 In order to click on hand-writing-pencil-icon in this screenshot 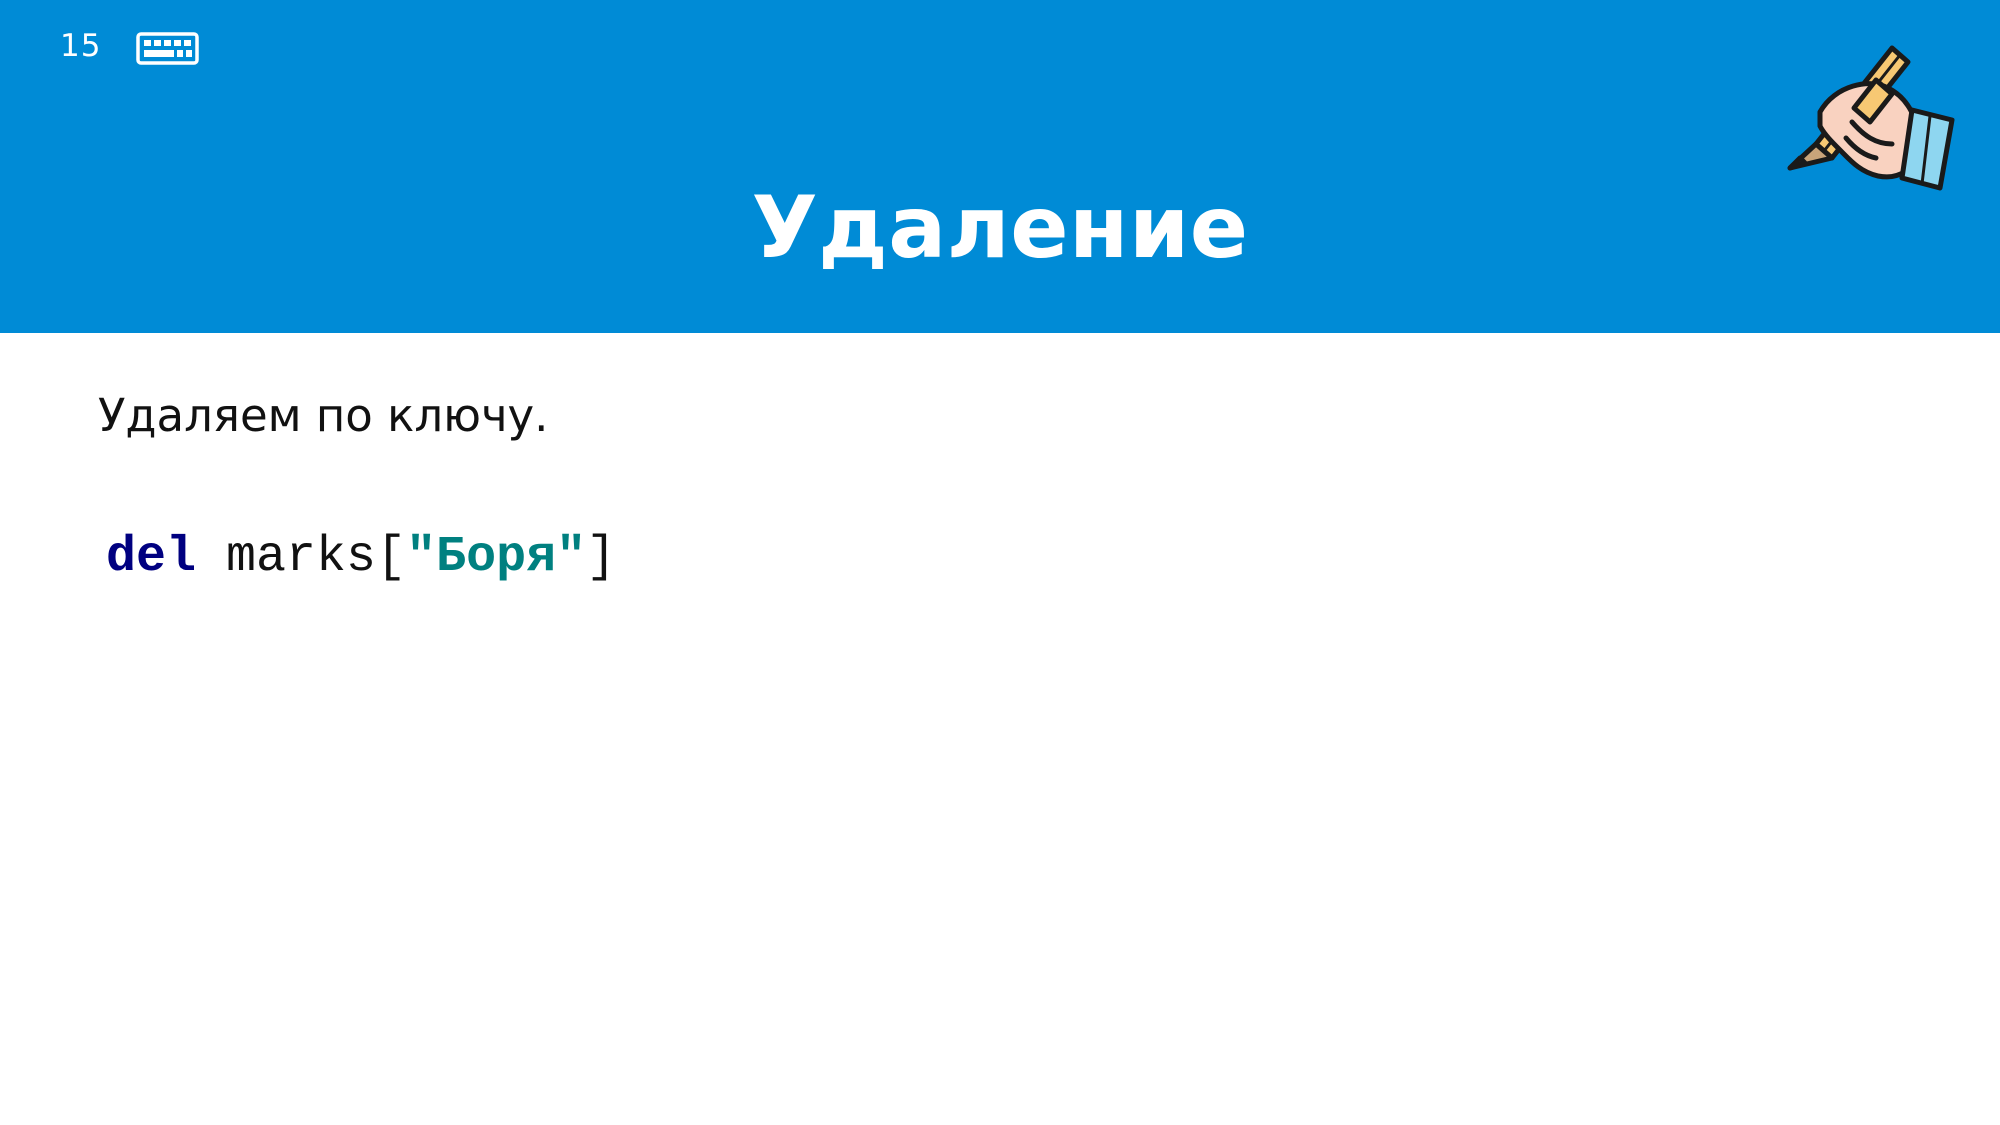, I will do `click(1871, 118)`.